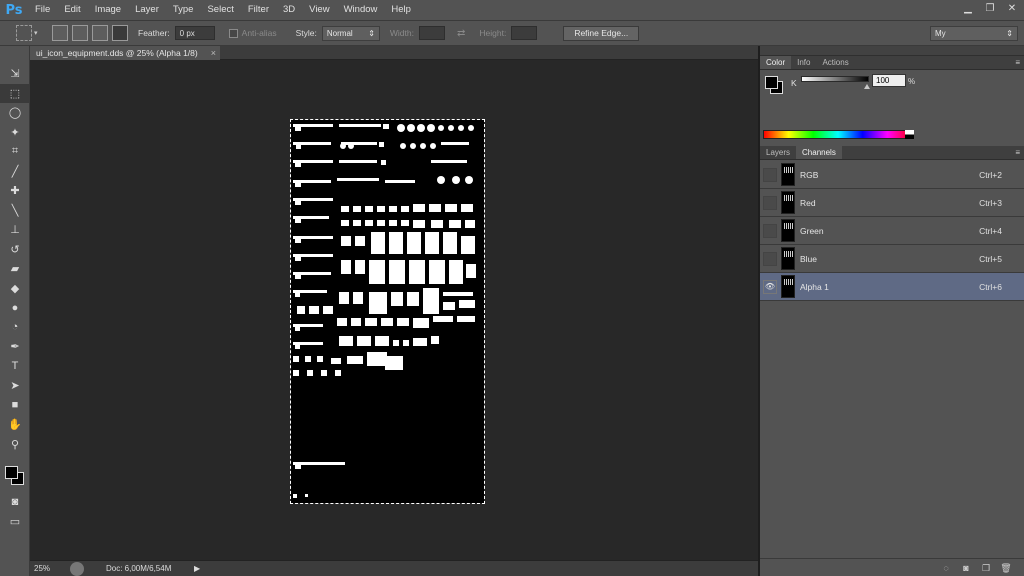 This screenshot has width=1024, height=576. What do you see at coordinates (966, 568) in the screenshot?
I see `save-selection-icon: ◙` at bounding box center [966, 568].